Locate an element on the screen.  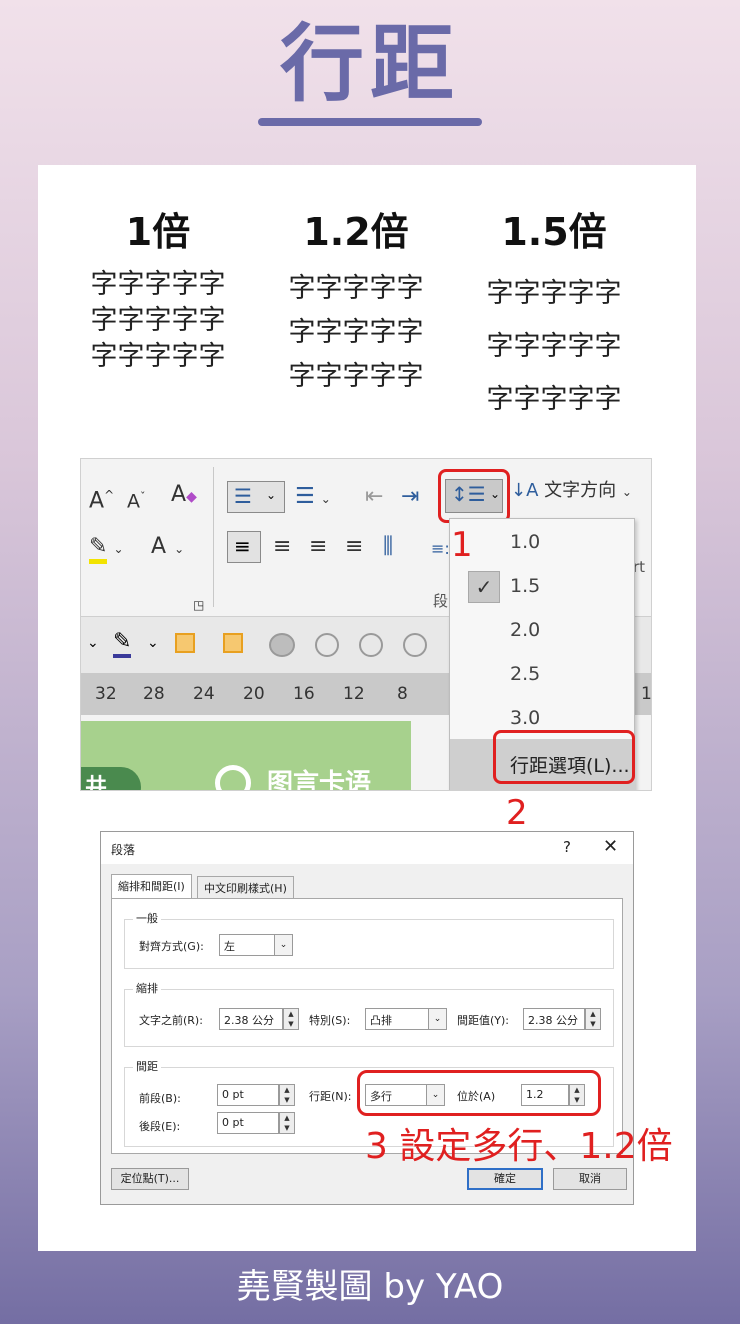
shape-intersect-icon is located at coordinates (415, 645).